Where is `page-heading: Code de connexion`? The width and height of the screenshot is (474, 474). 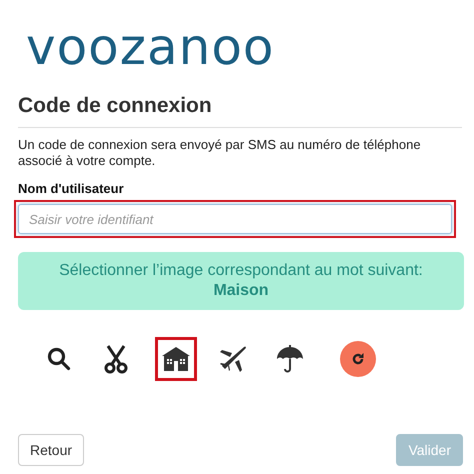
page-heading: Code de connexion is located at coordinates (240, 111).